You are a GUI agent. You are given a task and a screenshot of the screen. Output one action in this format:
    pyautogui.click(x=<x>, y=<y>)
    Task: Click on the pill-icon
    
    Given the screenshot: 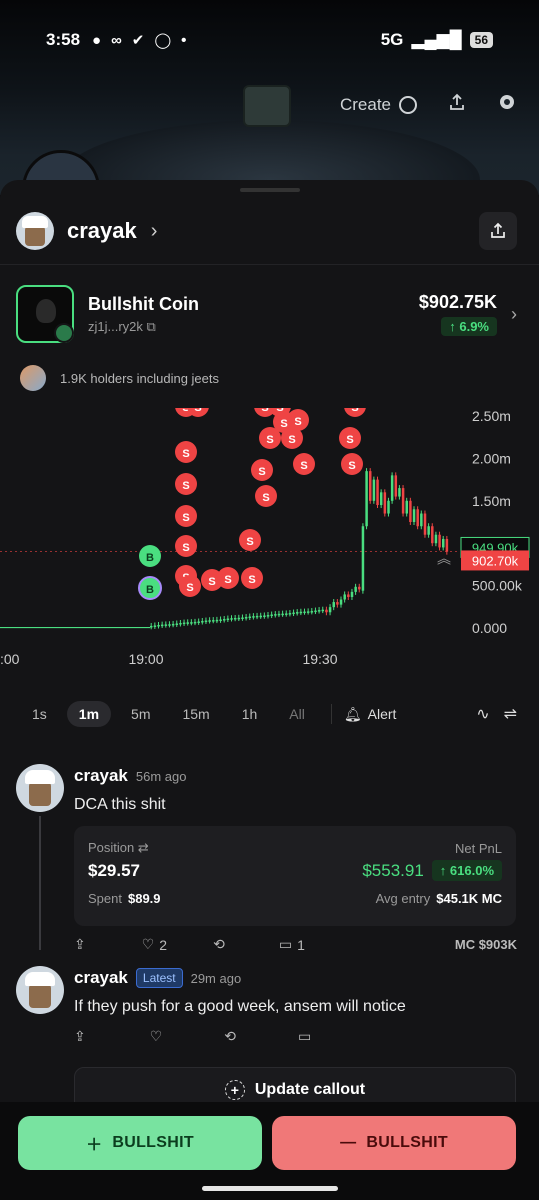 What is the action you would take?
    pyautogui.click(x=64, y=333)
    